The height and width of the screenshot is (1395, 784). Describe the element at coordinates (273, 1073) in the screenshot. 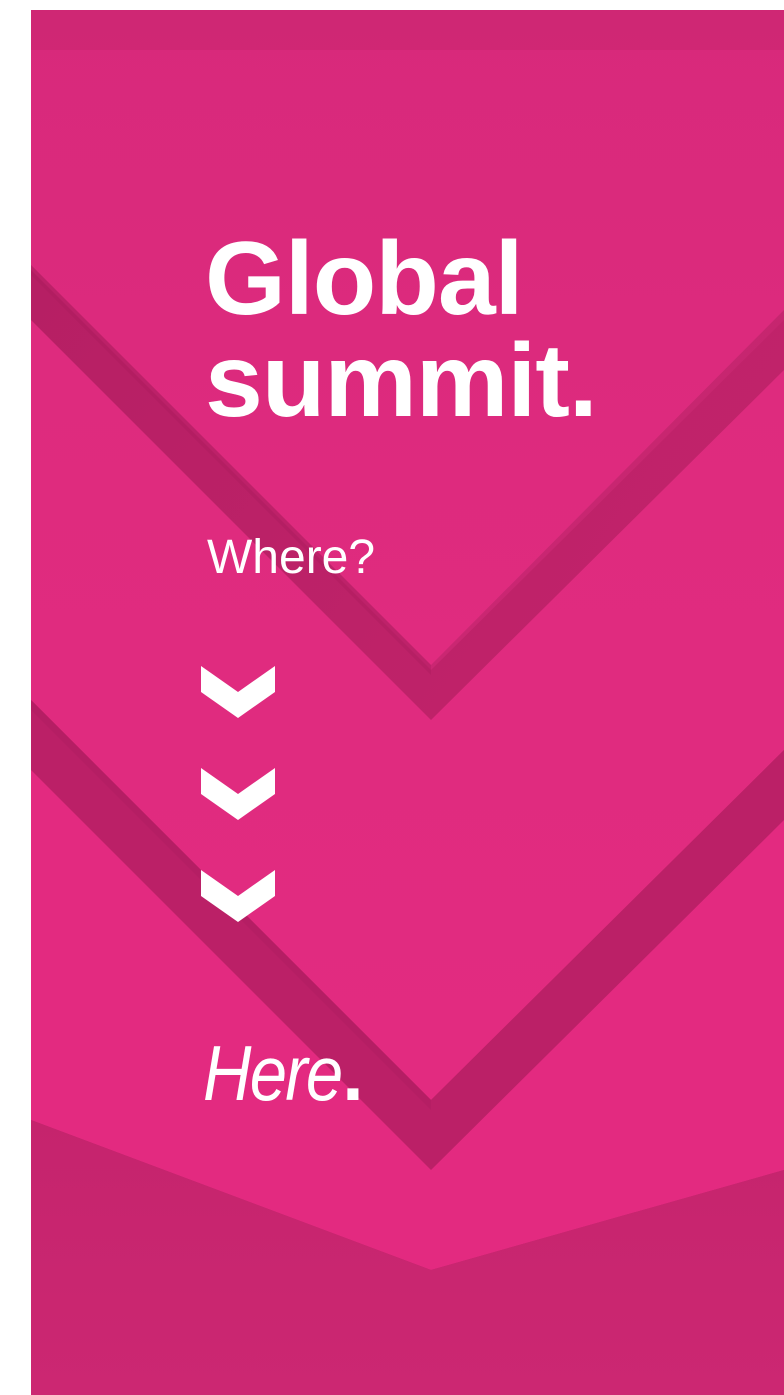

I see `answer-word: Here` at that location.